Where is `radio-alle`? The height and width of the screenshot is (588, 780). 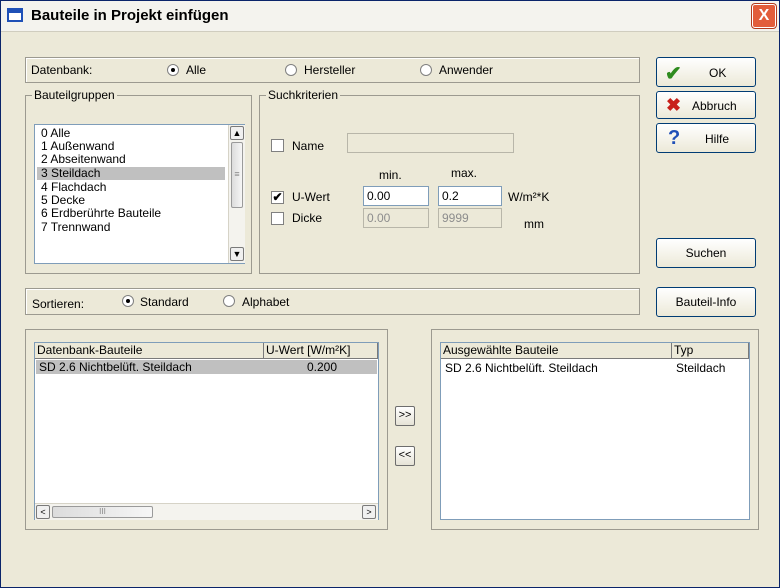 radio-alle is located at coordinates (173, 70).